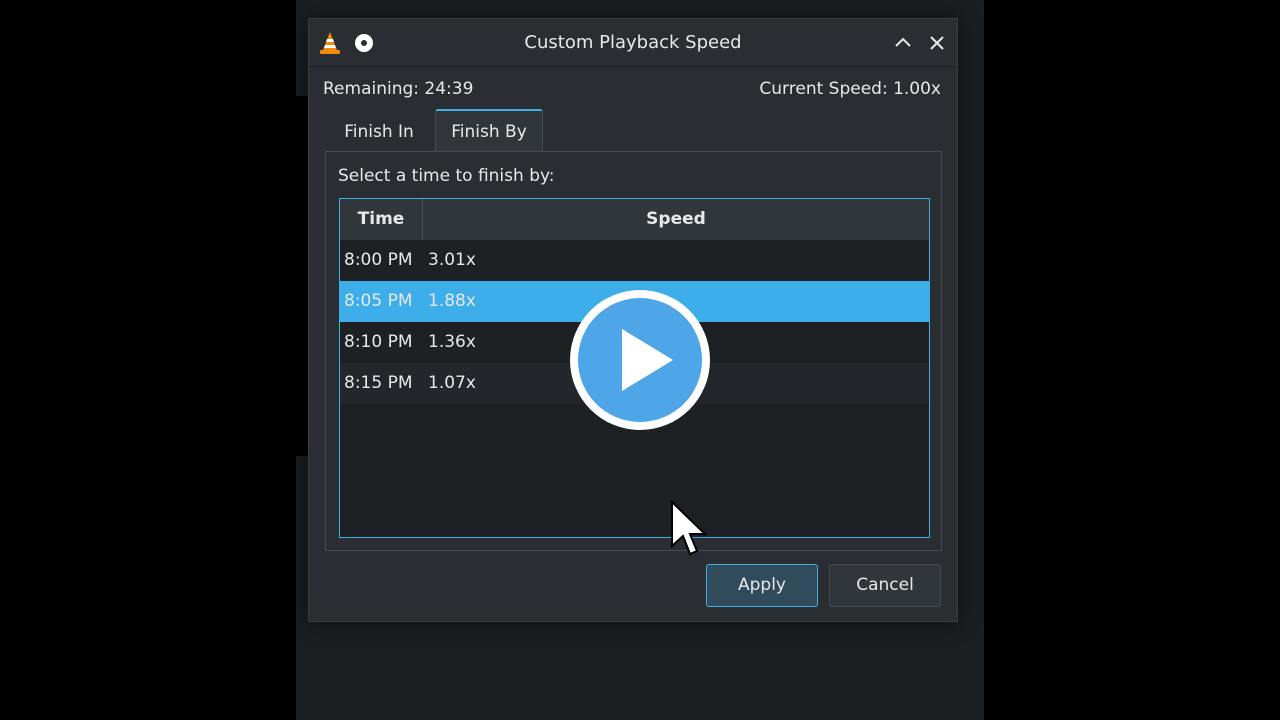 The image size is (1280, 720). What do you see at coordinates (452, 383) in the screenshot?
I see `row-speed: 1.07x` at bounding box center [452, 383].